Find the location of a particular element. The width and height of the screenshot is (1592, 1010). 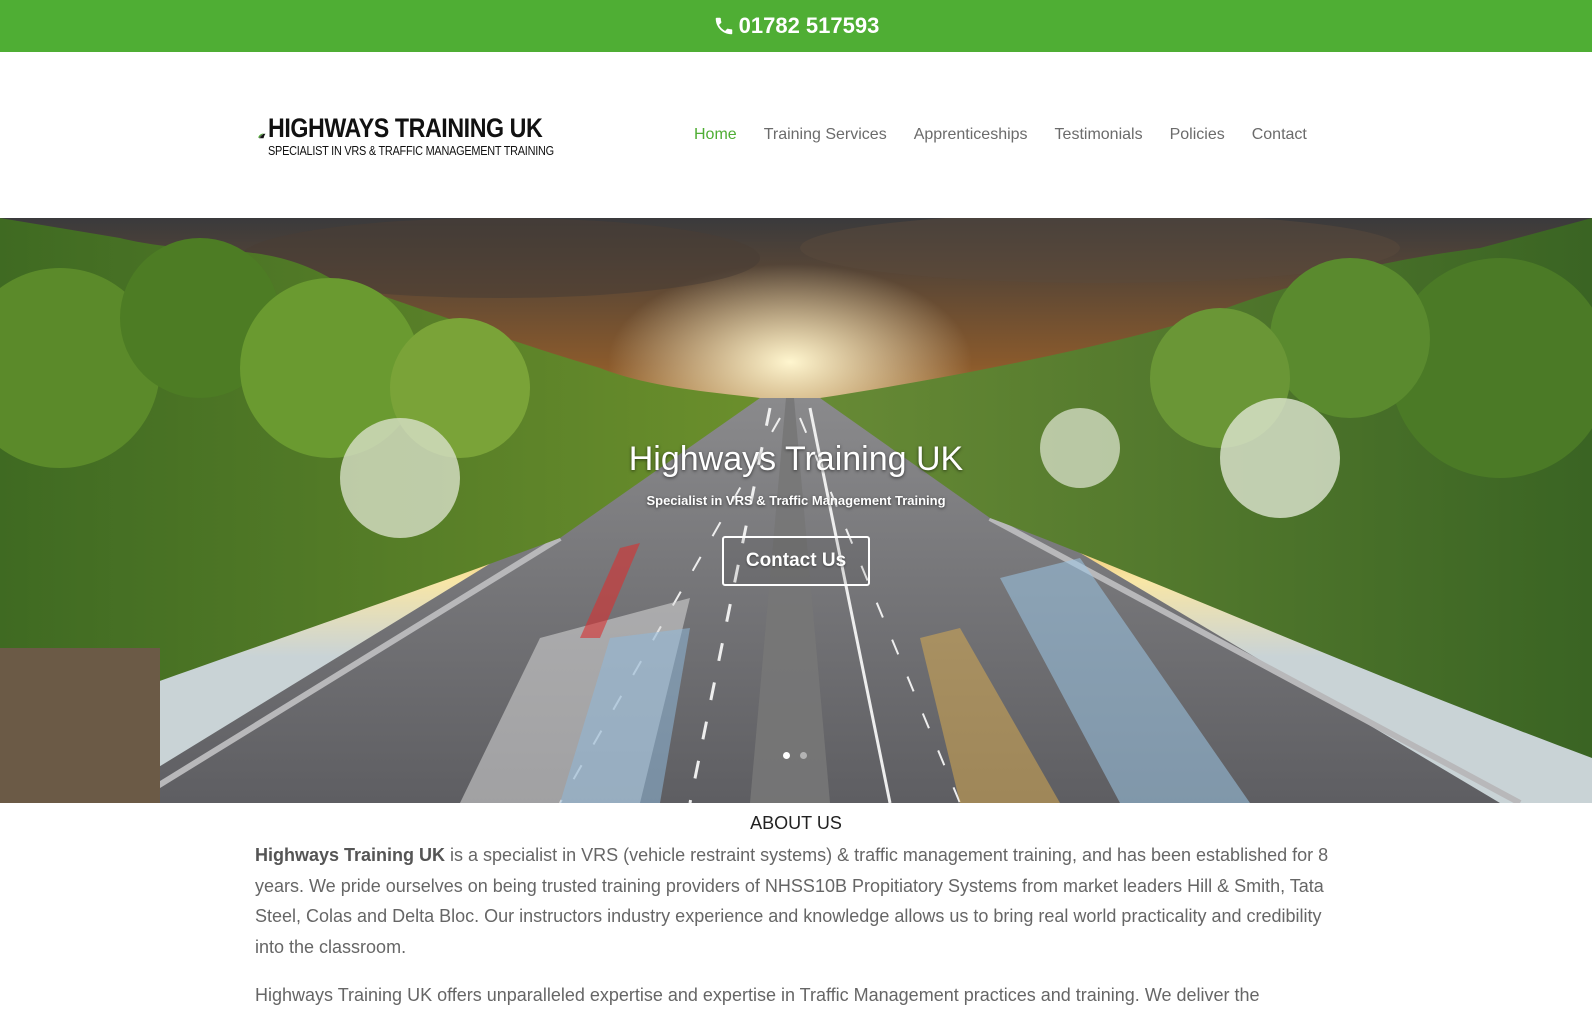

top-contact-bar: 01782 517593 is located at coordinates (796, 26).